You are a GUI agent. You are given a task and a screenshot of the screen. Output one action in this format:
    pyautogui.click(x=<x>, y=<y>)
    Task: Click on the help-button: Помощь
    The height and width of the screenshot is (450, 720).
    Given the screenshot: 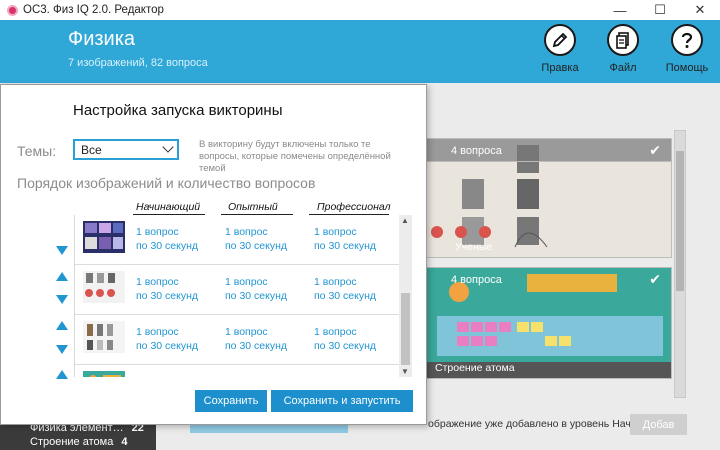 What is the action you would take?
    pyautogui.click(x=687, y=49)
    